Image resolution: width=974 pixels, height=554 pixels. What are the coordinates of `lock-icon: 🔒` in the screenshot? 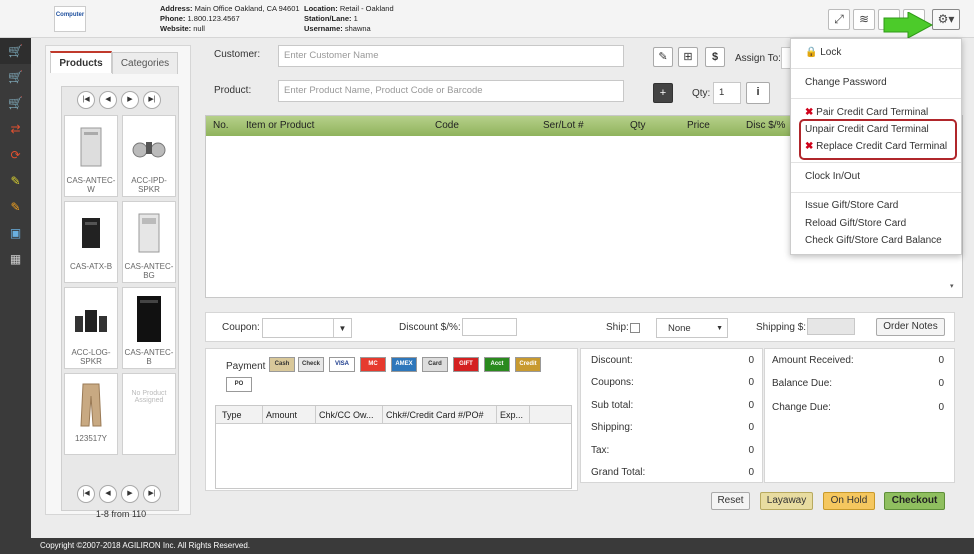 It's located at (811, 52).